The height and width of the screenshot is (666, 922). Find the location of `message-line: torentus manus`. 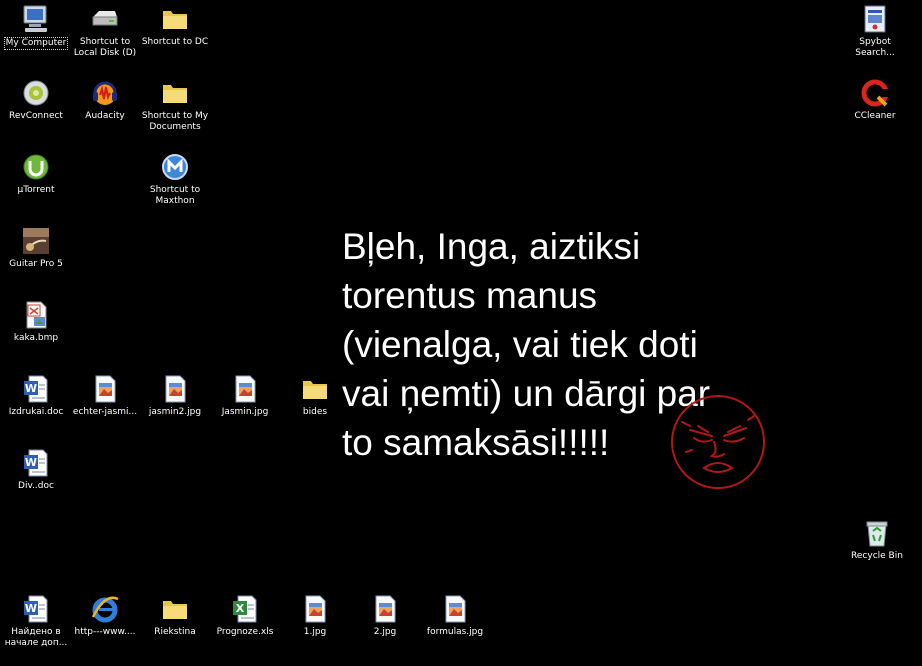

message-line: torentus manus is located at coordinates (470, 295).